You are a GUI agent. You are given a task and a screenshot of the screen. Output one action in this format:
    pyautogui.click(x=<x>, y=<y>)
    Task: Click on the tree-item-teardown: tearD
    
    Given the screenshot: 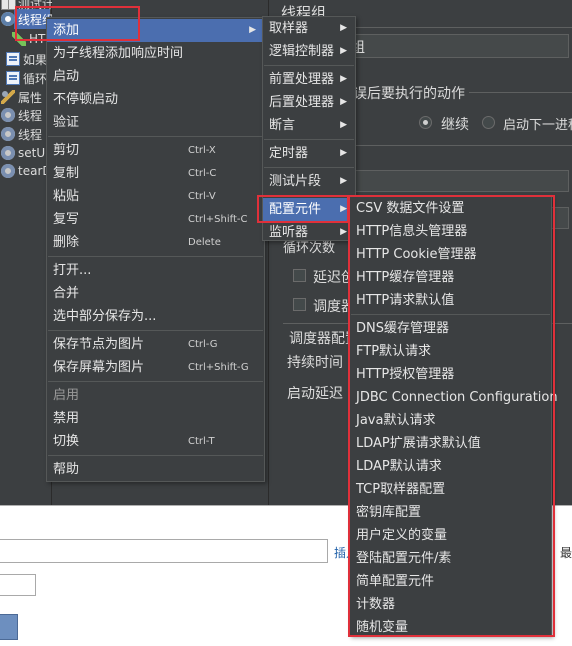 What is the action you would take?
    pyautogui.click(x=26, y=171)
    